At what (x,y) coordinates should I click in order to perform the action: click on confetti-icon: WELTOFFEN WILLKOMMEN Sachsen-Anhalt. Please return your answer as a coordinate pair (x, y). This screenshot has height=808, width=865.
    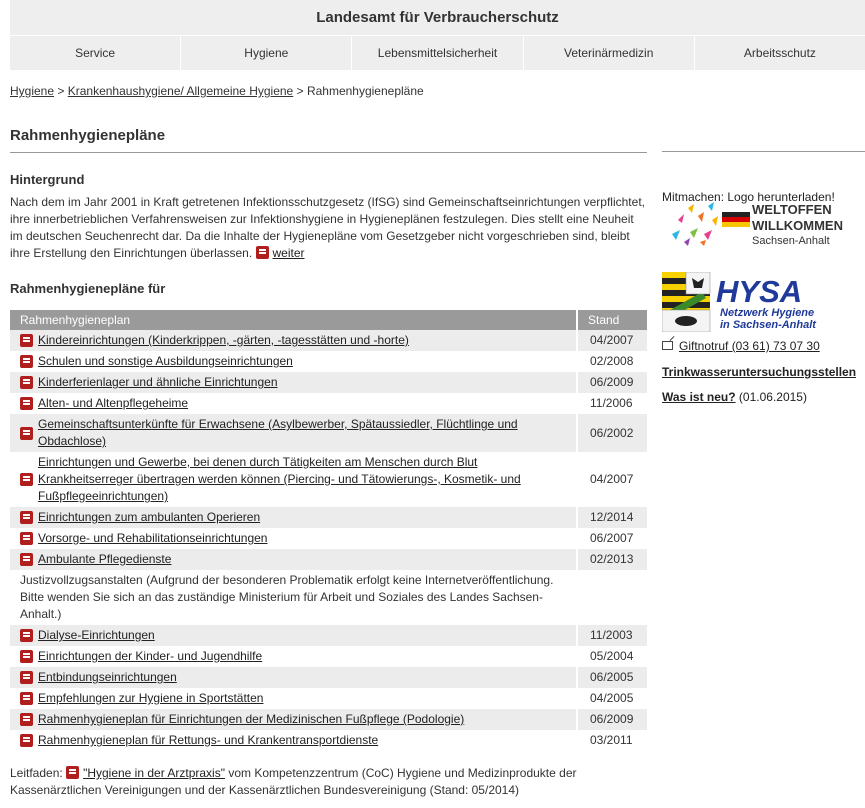
    Looking at the image, I should click on (757, 224).